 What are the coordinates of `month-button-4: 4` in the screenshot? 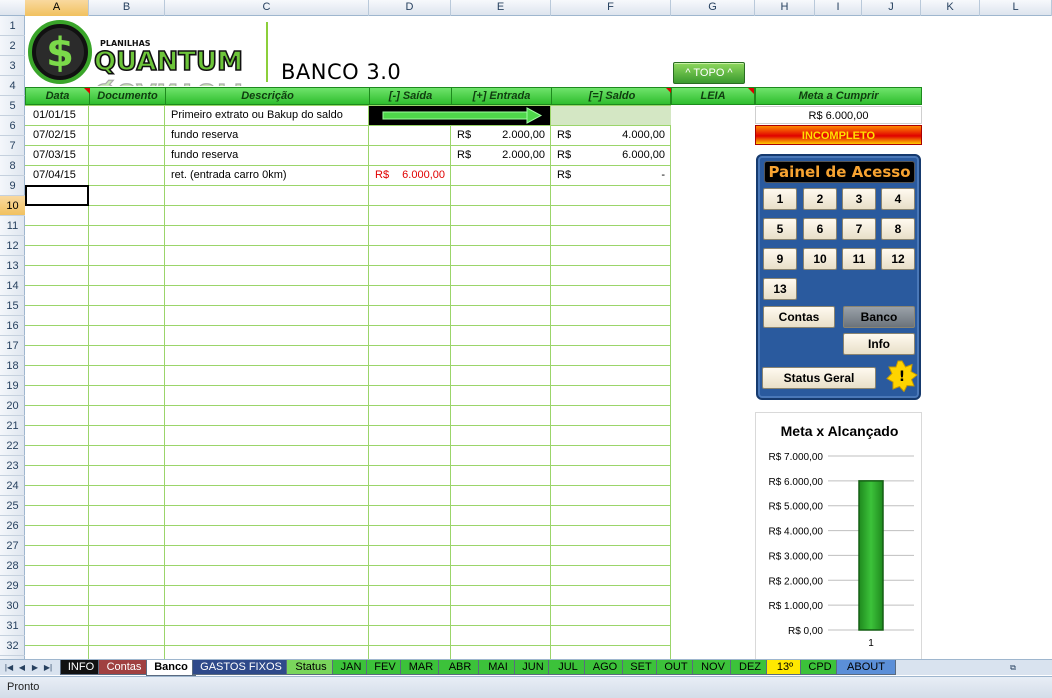 It's located at (898, 199).